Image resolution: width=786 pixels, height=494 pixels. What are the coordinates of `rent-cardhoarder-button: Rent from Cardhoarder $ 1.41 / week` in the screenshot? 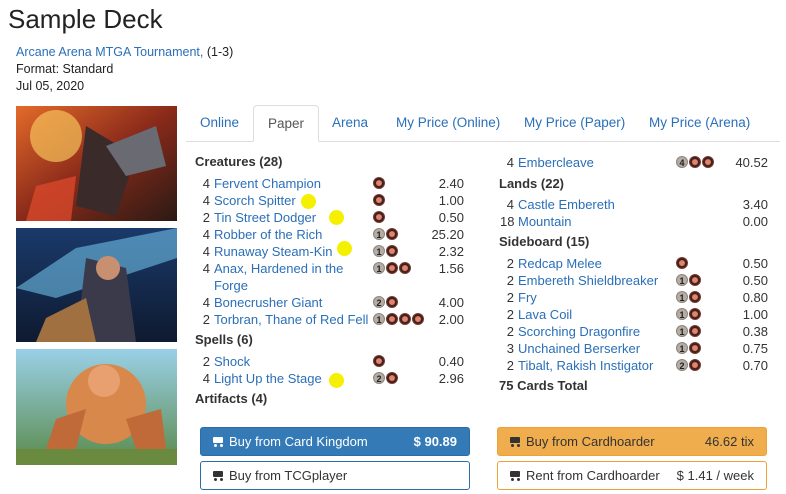 It's located at (632, 475).